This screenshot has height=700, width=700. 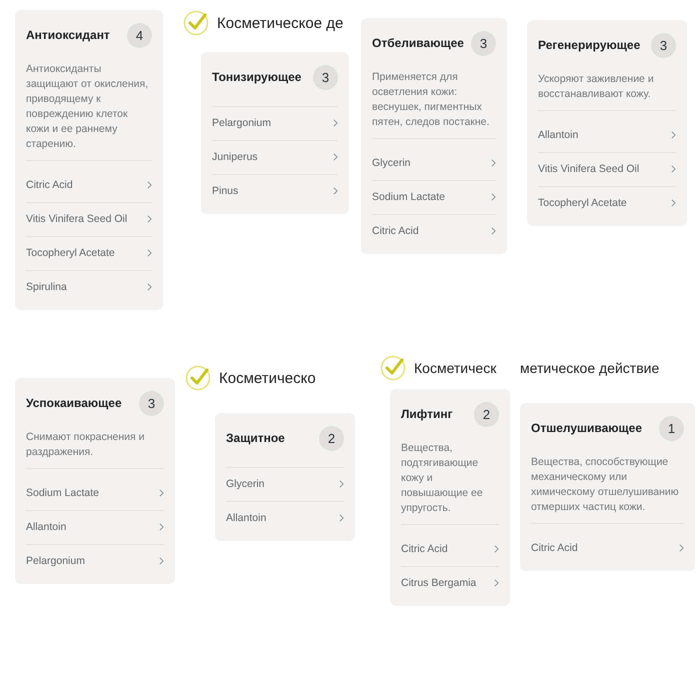 I want to click on category-description: Вещества, подтягивающие кожу и повышающие ее упругость., so click(x=450, y=483).